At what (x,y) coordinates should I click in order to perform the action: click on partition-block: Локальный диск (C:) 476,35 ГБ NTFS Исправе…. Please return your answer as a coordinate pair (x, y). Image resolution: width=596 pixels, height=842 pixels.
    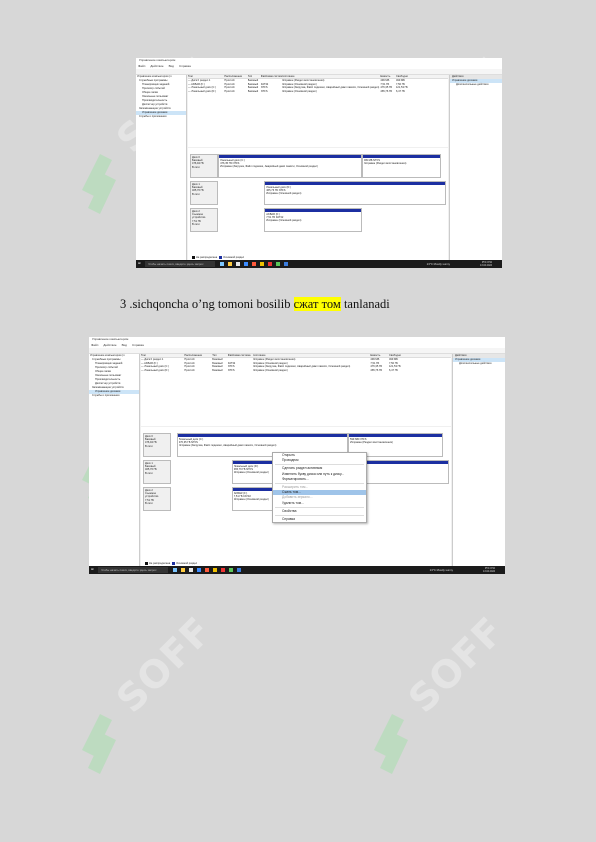
    Looking at the image, I should click on (290, 166).